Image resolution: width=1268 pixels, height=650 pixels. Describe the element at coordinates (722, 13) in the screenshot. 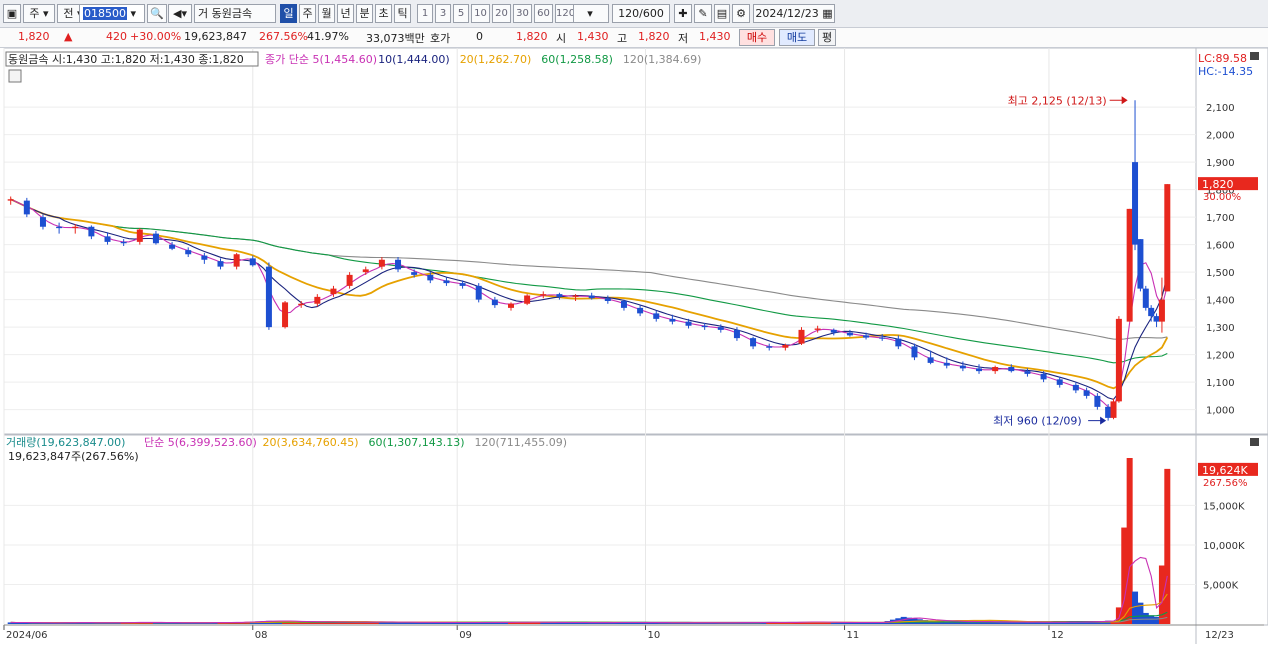

I see `save-icon: ▤` at that location.